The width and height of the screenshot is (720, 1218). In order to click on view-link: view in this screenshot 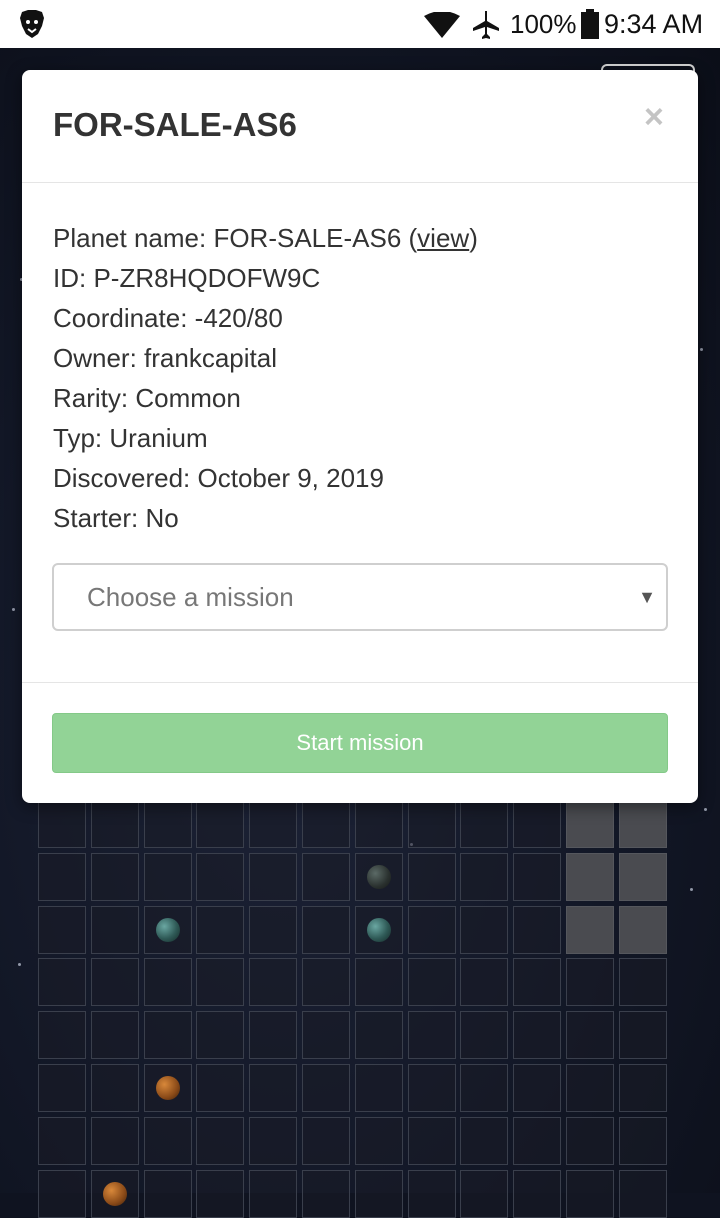, I will do `click(443, 238)`.